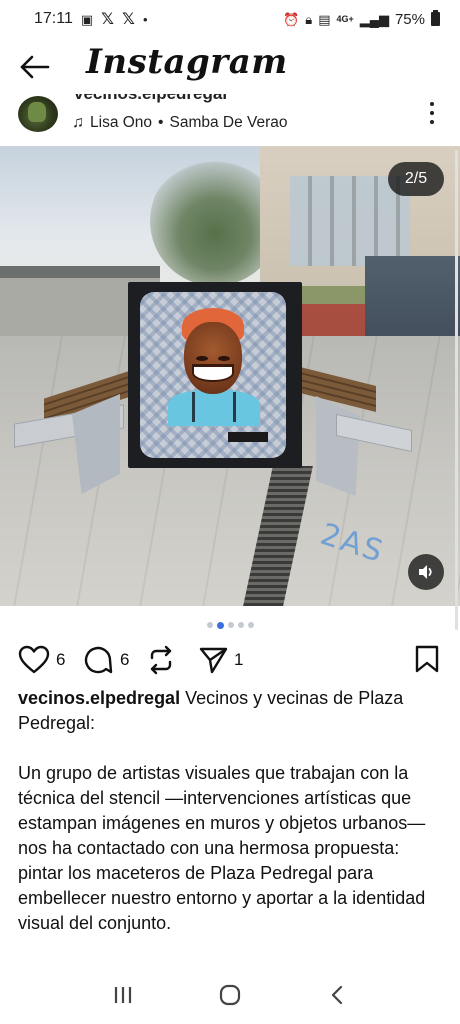 The image size is (460, 1024). I want to click on scrollbar, so click(456, 390).